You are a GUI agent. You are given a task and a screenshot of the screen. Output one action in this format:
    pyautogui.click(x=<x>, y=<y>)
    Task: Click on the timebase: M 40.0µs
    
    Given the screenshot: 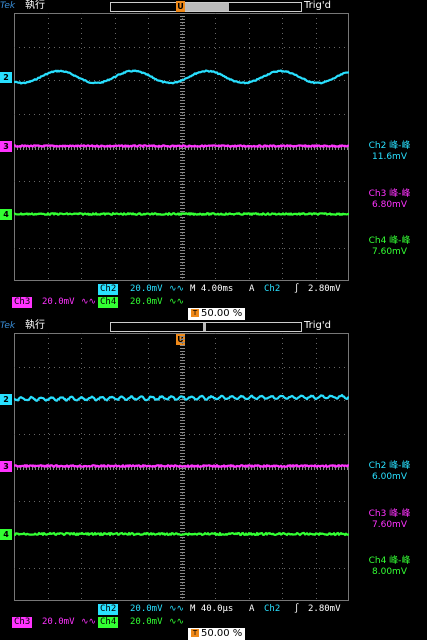 What is the action you would take?
    pyautogui.click(x=212, y=609)
    